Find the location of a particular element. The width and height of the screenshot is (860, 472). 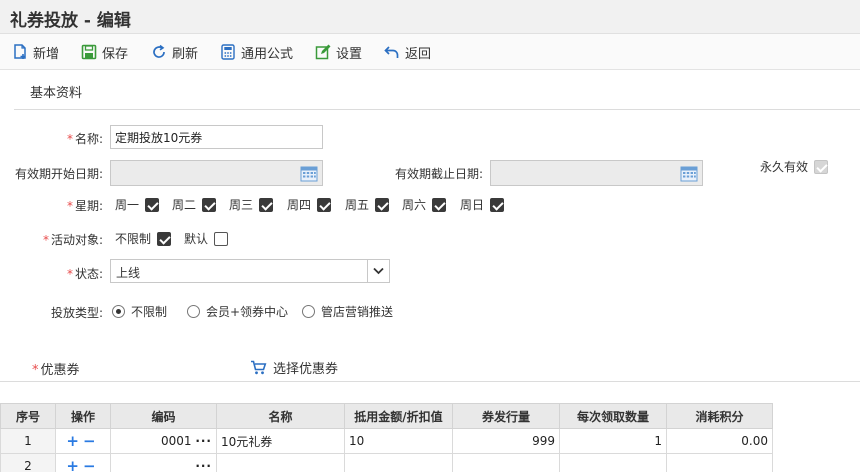

weekday-label: 周三 is located at coordinates (241, 205).